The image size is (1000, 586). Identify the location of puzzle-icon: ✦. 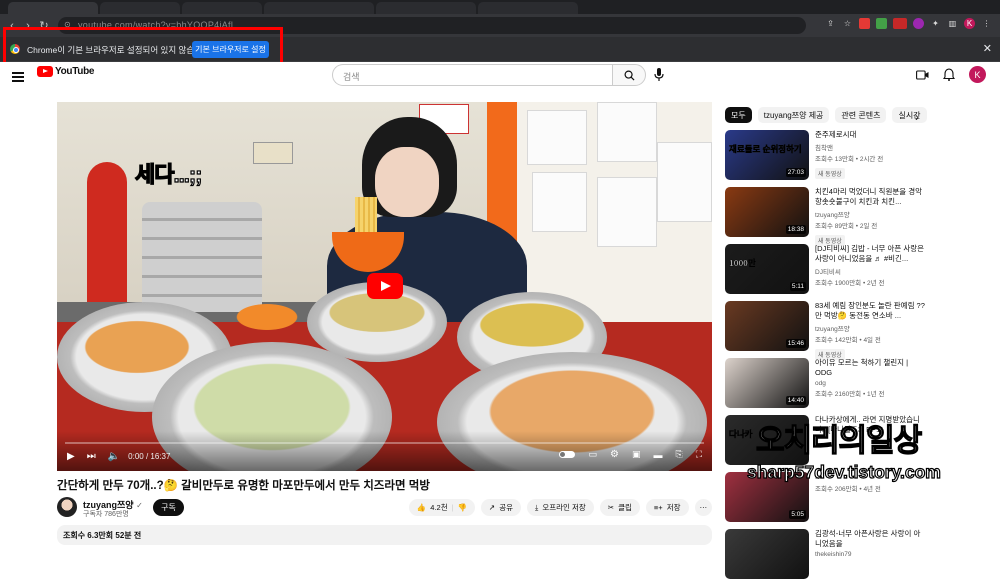
(935, 23).